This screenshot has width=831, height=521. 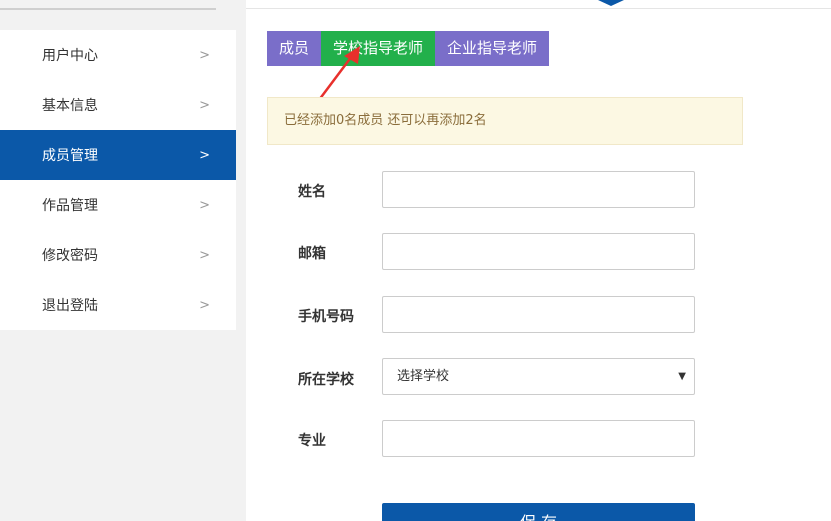 What do you see at coordinates (70, 56) in the screenshot?
I see `sidebar-item-label: 用户中心` at bounding box center [70, 56].